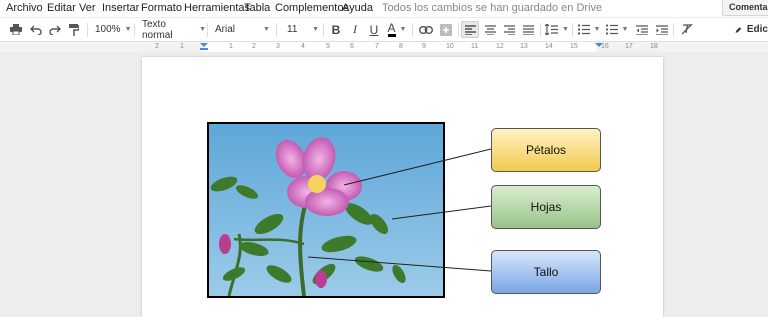 The height and width of the screenshot is (317, 768). I want to click on paint-format-icon, so click(74, 29).